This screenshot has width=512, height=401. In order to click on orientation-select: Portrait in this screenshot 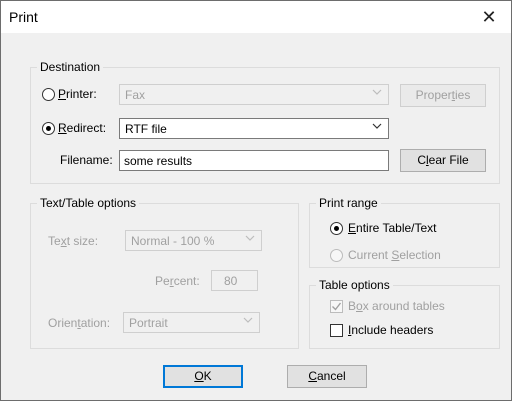, I will do `click(191, 322)`.